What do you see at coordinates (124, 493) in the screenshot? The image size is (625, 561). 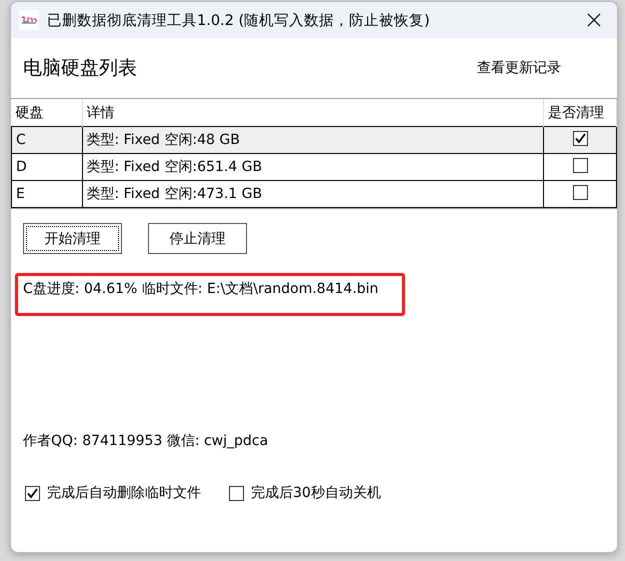 I see `checkbox-label: 完成后自动删除临时文件` at bounding box center [124, 493].